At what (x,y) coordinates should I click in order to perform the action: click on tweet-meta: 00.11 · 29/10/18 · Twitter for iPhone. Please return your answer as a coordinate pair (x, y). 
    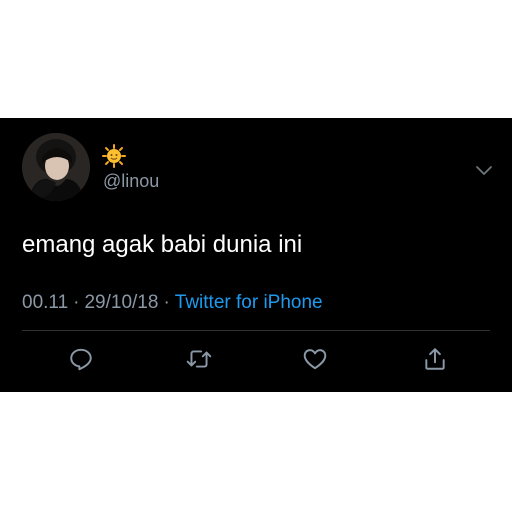
    Looking at the image, I should click on (172, 303).